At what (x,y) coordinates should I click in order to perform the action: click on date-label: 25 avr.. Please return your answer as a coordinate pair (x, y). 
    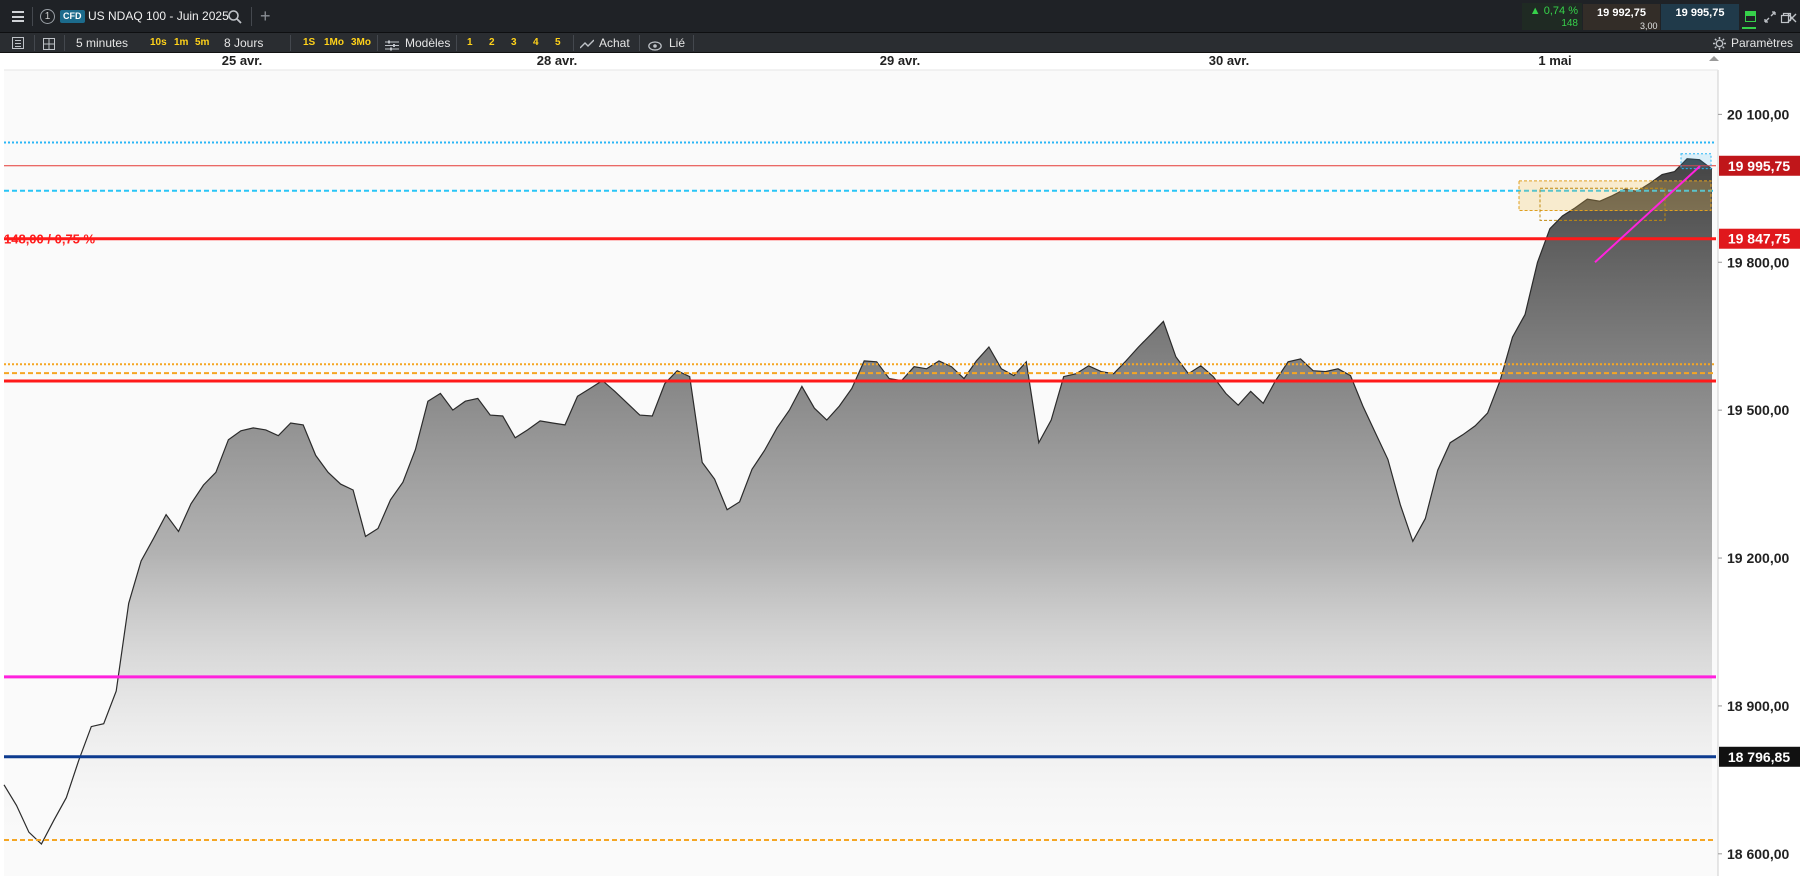
    Looking at the image, I should click on (242, 60).